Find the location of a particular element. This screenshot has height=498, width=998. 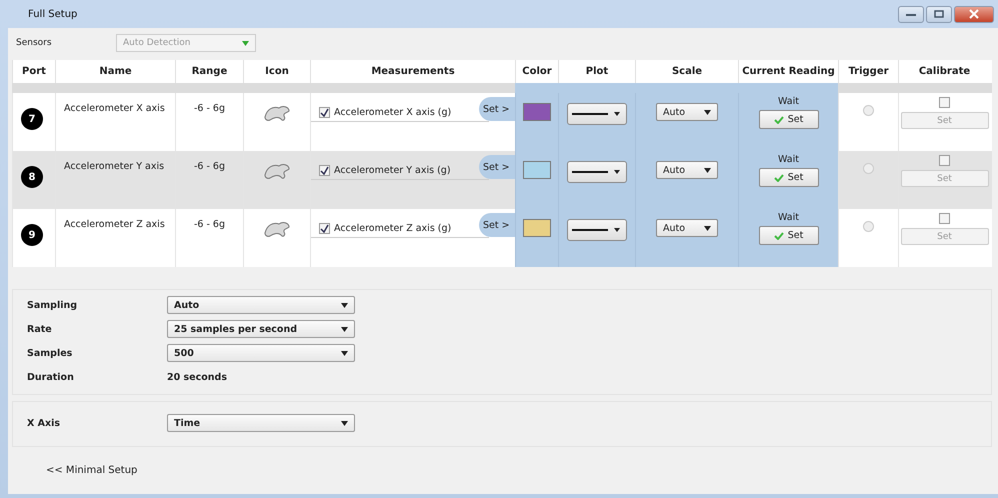

setting-dropdown: Auto is located at coordinates (261, 305).